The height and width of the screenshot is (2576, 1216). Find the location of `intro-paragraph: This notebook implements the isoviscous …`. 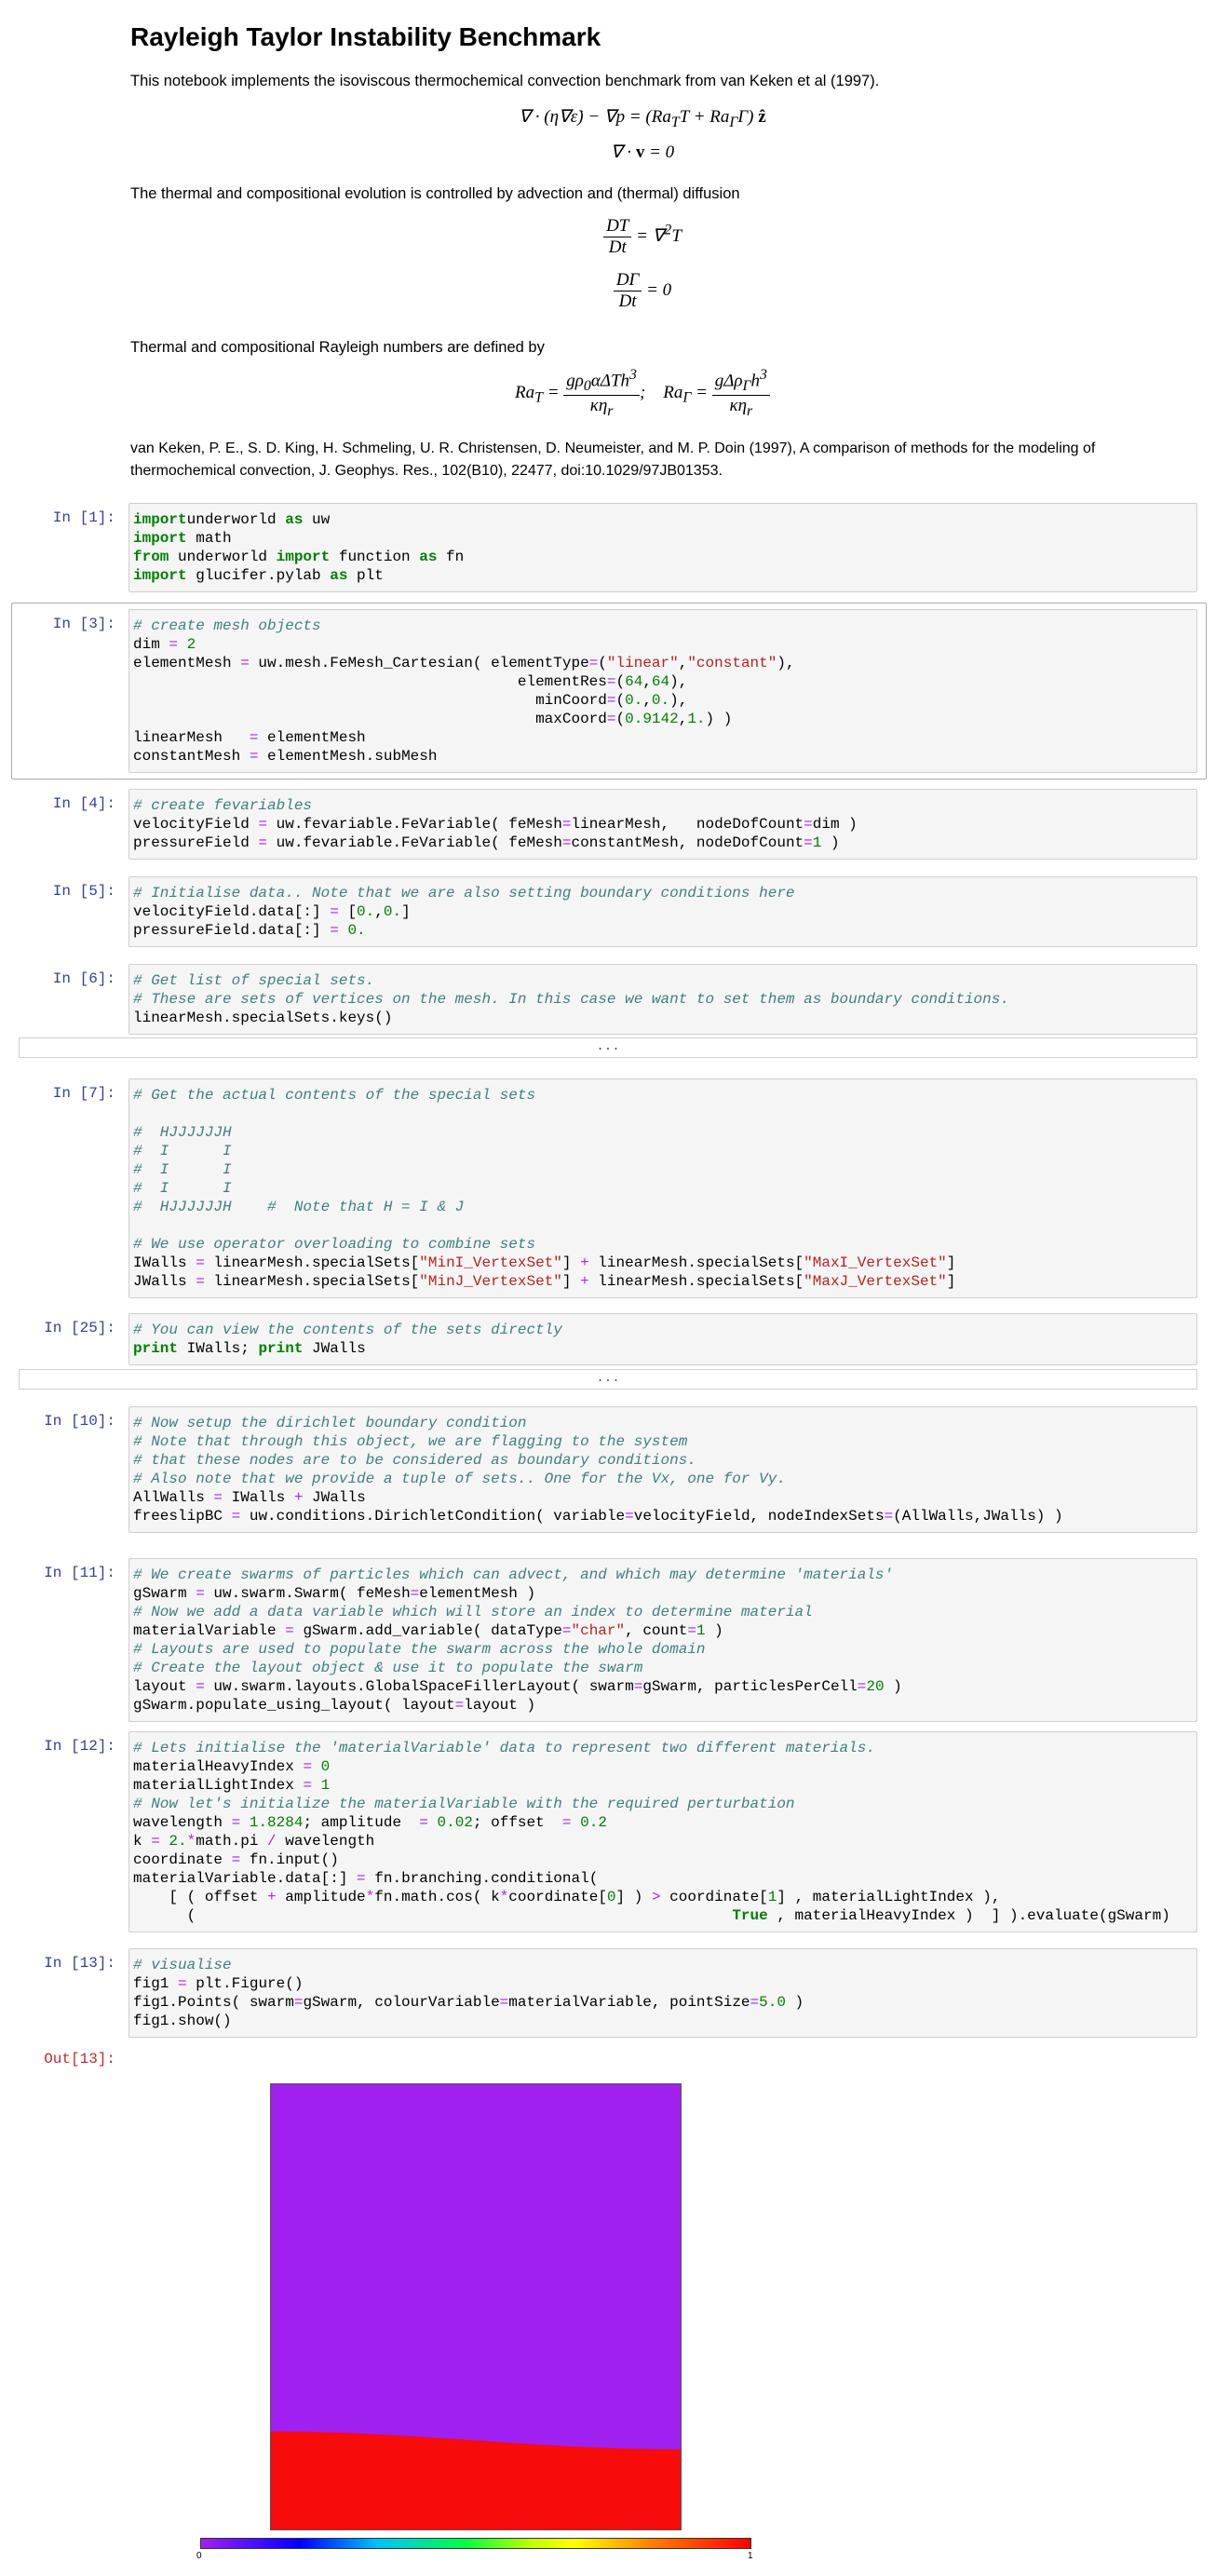

intro-paragraph: This notebook implements the isoviscous … is located at coordinates (505, 81).